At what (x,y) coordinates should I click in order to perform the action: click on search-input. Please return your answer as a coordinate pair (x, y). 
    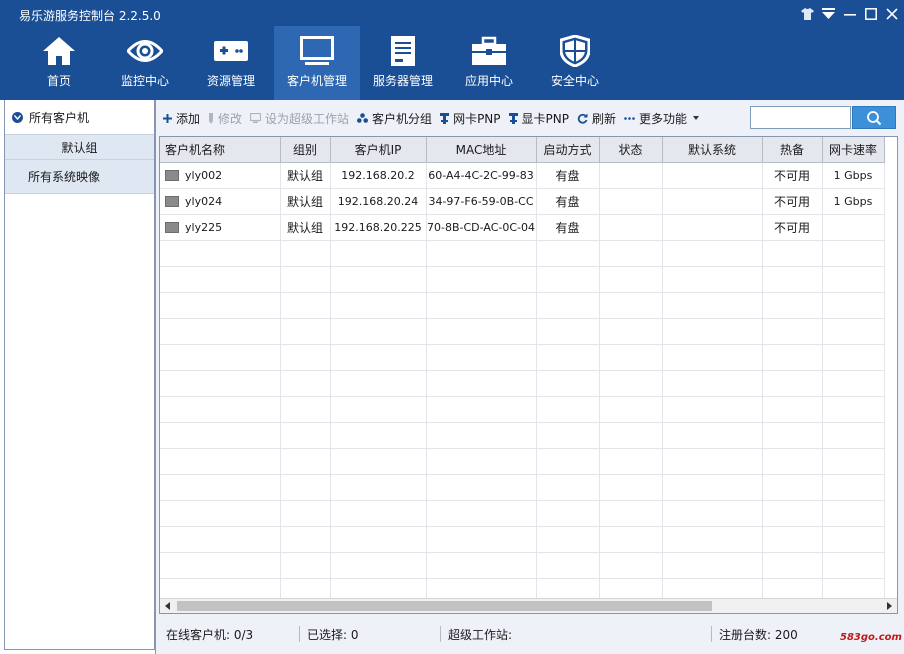
    Looking at the image, I should click on (800, 117).